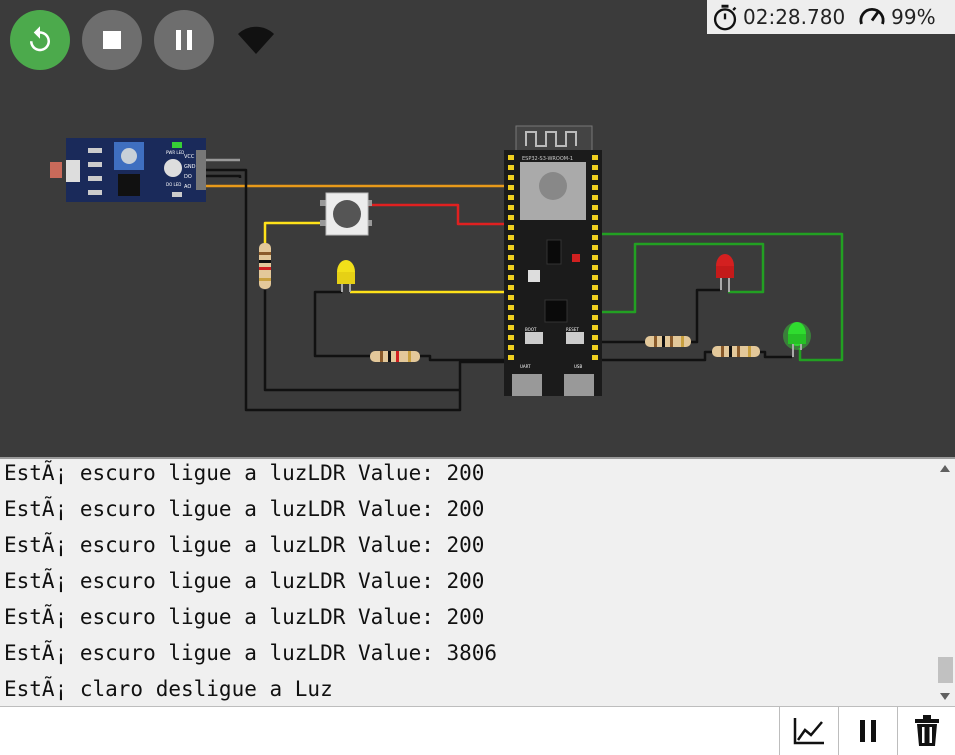  I want to click on clear-button, so click(926, 731).